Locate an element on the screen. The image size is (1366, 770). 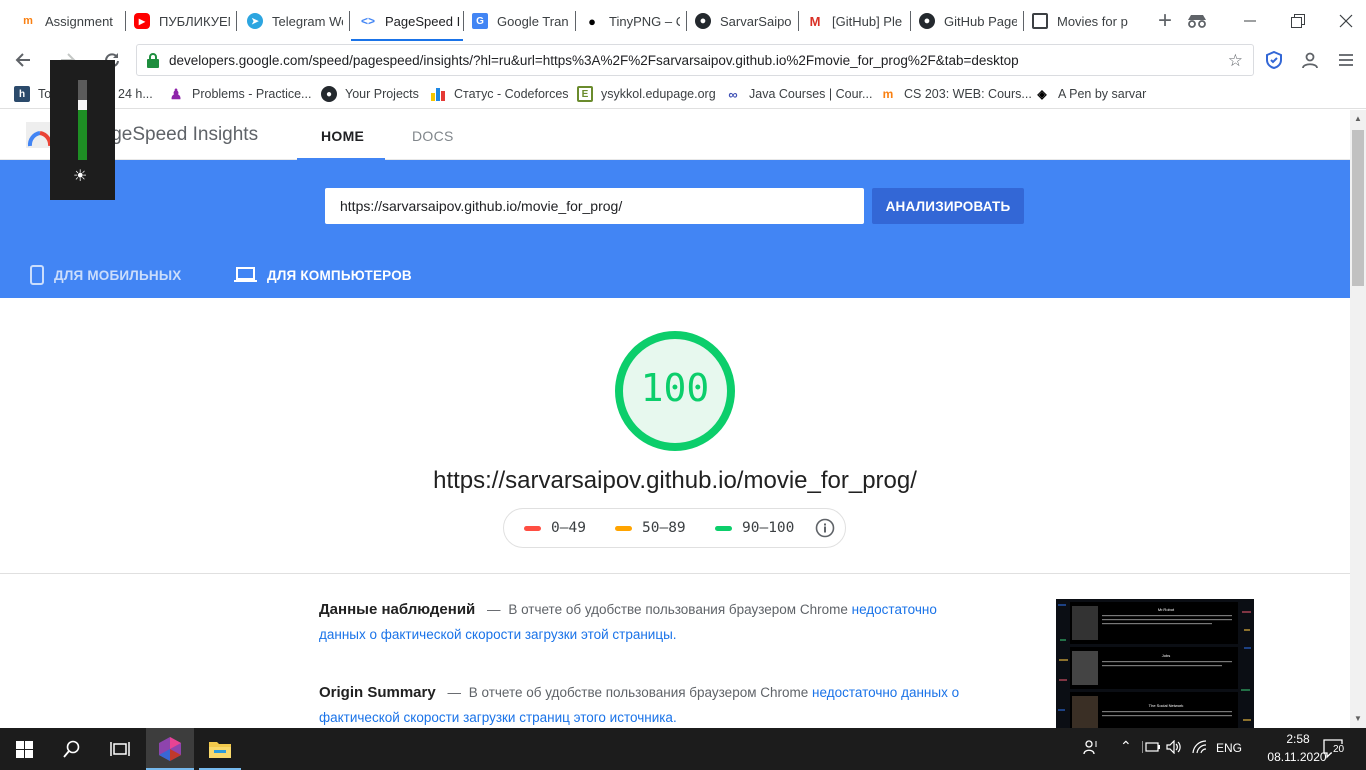
tab-label: TinyPNG – C is located at coordinates (644, 21).